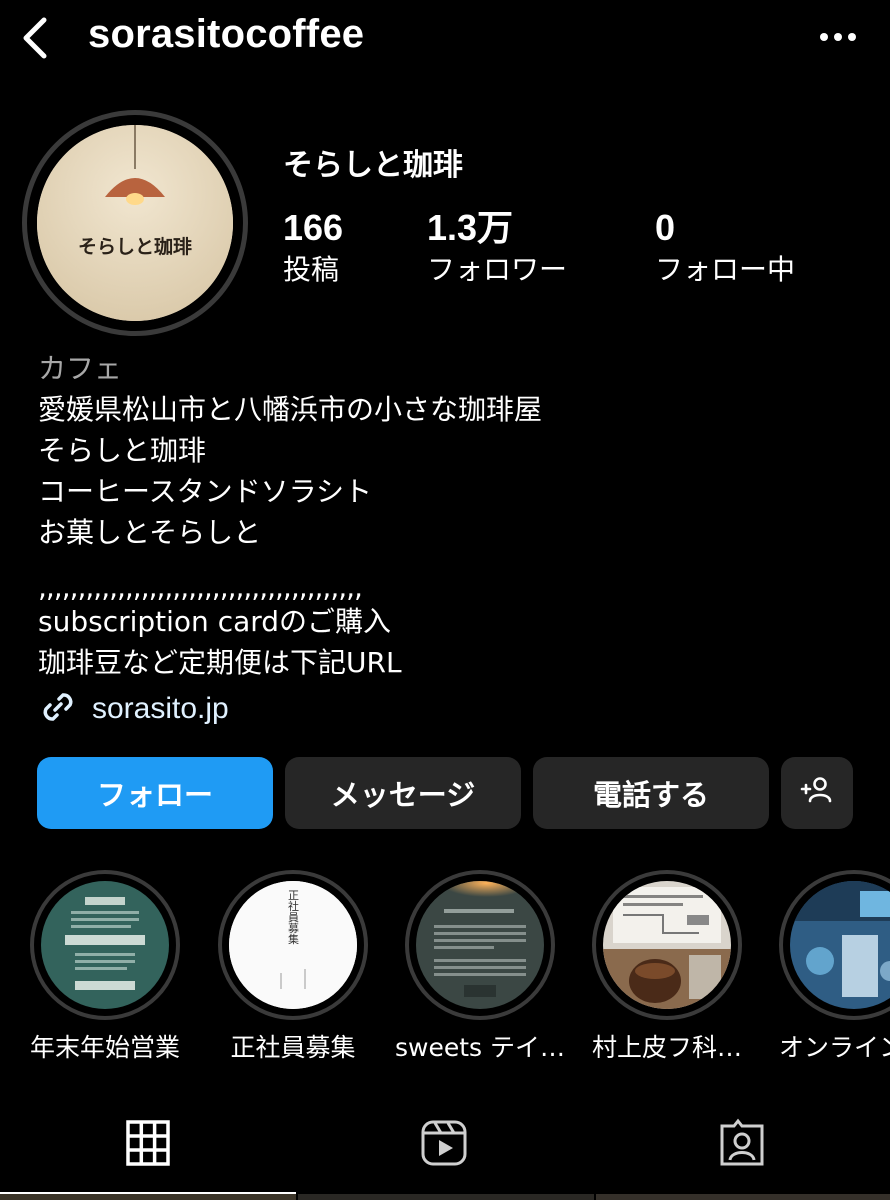 The height and width of the screenshot is (1200, 890). What do you see at coordinates (445, 38) in the screenshot?
I see `top-bar: sorasitocoffee` at bounding box center [445, 38].